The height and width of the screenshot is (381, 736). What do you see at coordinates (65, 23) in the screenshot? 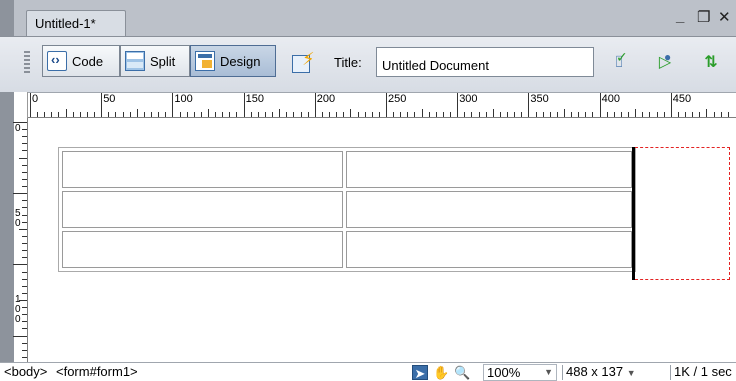
I see `document-tab-label: Untitled-1*` at bounding box center [65, 23].